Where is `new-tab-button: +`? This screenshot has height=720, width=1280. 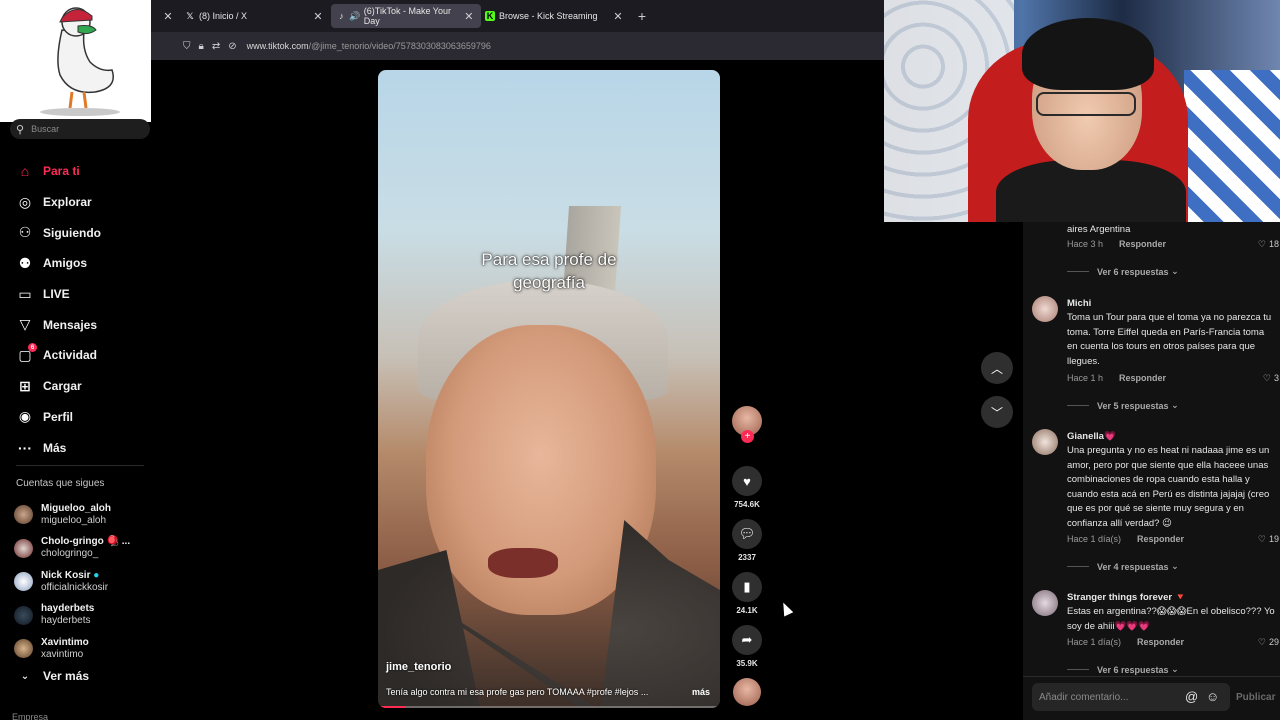 new-tab-button: + is located at coordinates (642, 16).